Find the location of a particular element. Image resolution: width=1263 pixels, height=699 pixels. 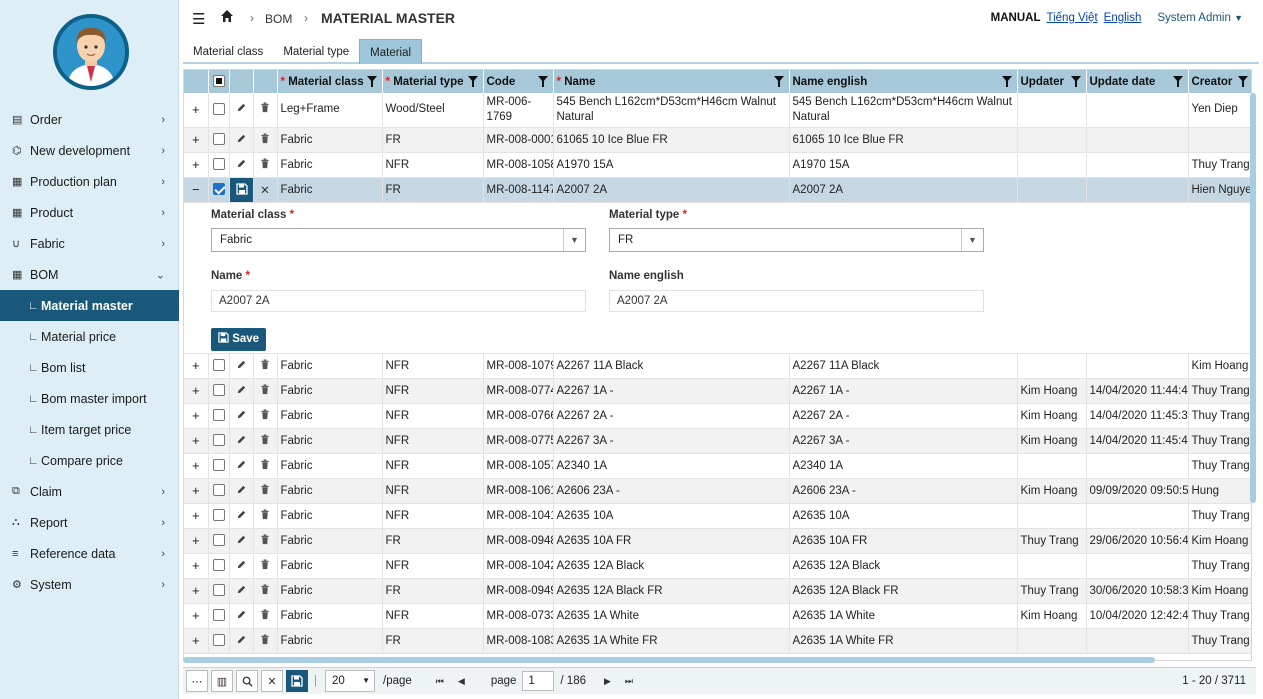

tab-material: Material is located at coordinates (391, 51).